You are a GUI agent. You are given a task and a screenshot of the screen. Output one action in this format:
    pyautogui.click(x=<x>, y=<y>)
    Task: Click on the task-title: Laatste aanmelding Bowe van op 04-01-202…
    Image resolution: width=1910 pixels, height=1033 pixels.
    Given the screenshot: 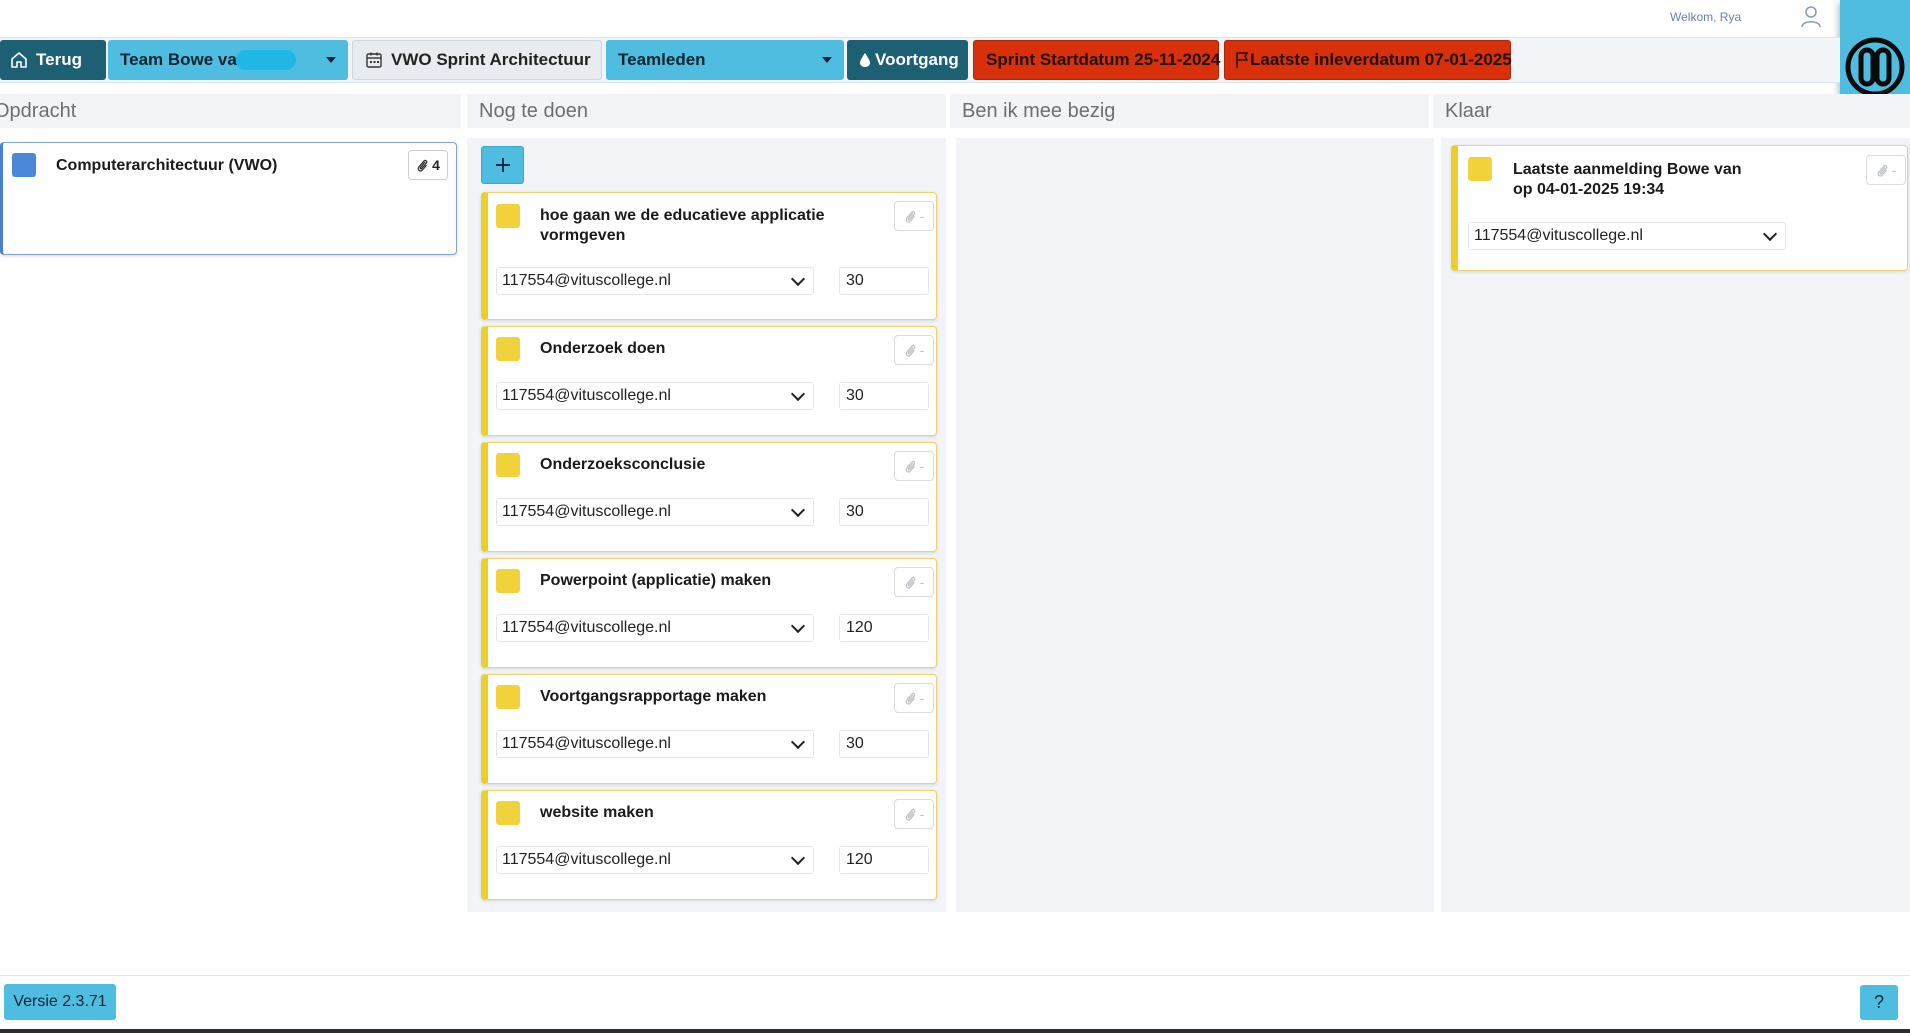 What is the action you would take?
    pyautogui.click(x=1627, y=180)
    